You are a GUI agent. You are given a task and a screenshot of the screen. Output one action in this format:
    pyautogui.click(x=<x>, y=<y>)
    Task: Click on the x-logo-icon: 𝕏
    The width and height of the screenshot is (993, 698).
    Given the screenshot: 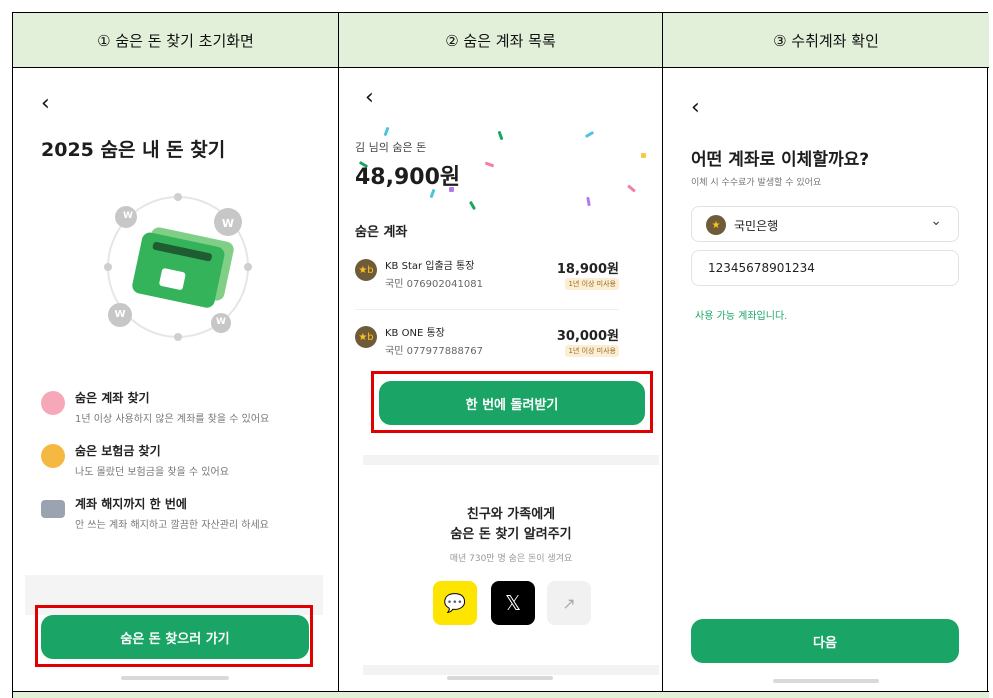 What is the action you would take?
    pyautogui.click(x=513, y=603)
    